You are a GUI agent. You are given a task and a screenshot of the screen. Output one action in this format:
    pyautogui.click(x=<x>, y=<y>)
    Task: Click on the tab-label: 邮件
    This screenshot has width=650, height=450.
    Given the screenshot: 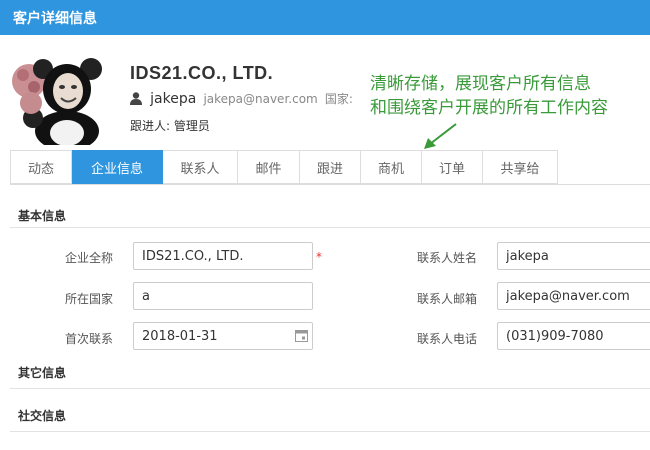 What is the action you would take?
    pyautogui.click(x=268, y=169)
    